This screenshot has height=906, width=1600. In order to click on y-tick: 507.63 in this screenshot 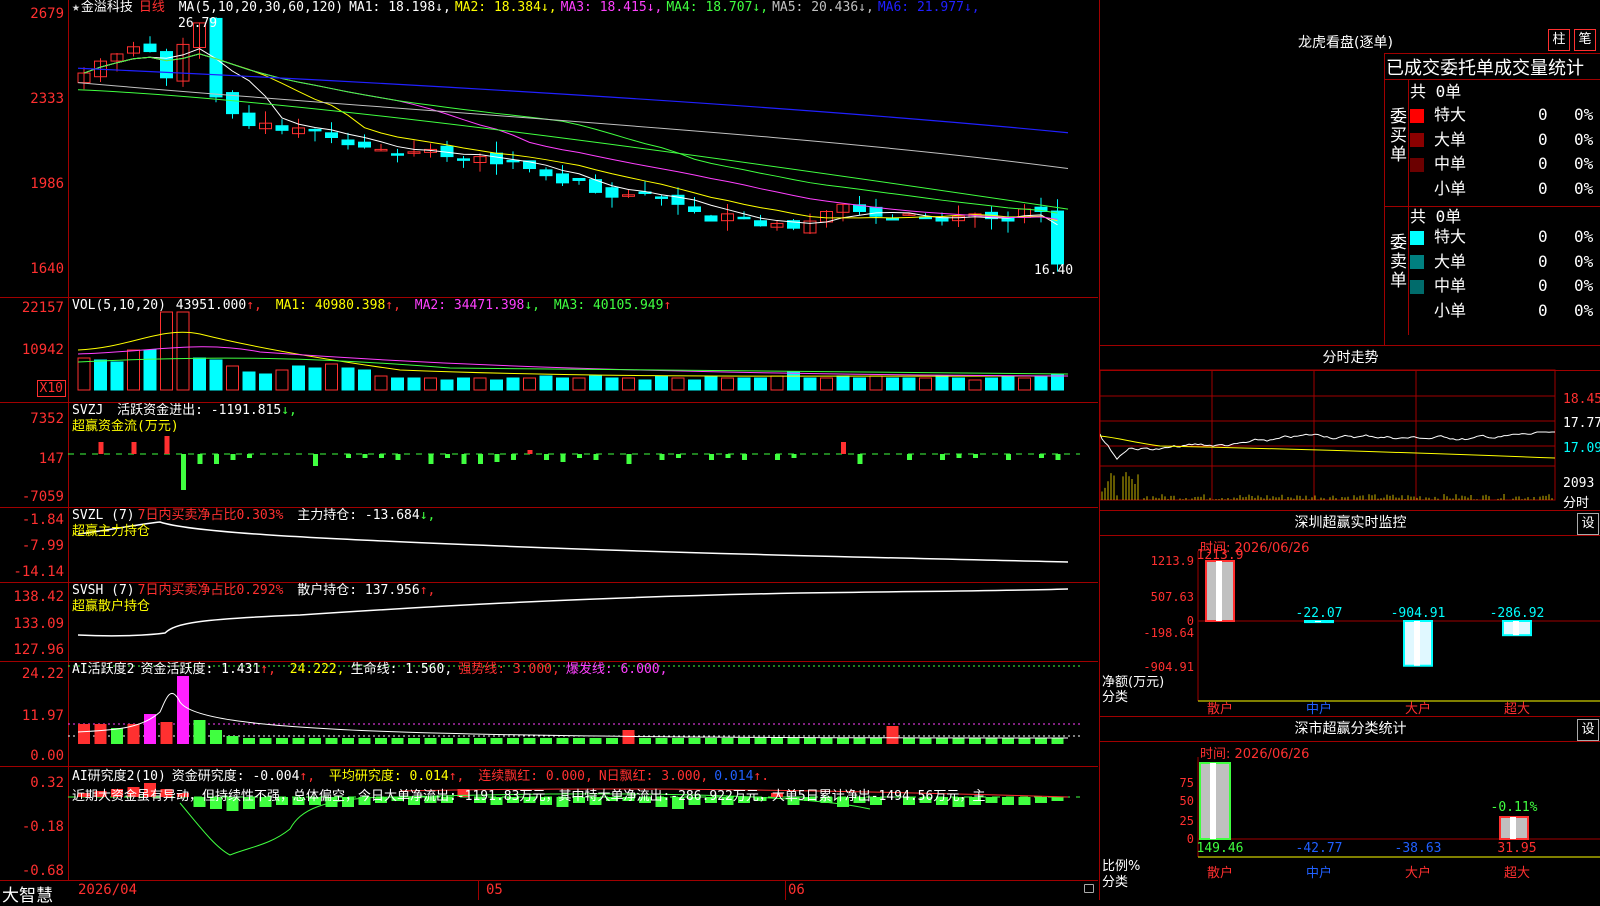, I will do `click(1172, 597)`.